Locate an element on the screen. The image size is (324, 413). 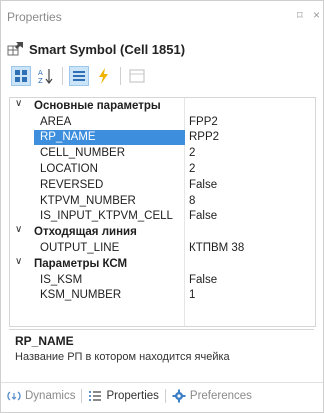
property-value: 1 is located at coordinates (250, 296).